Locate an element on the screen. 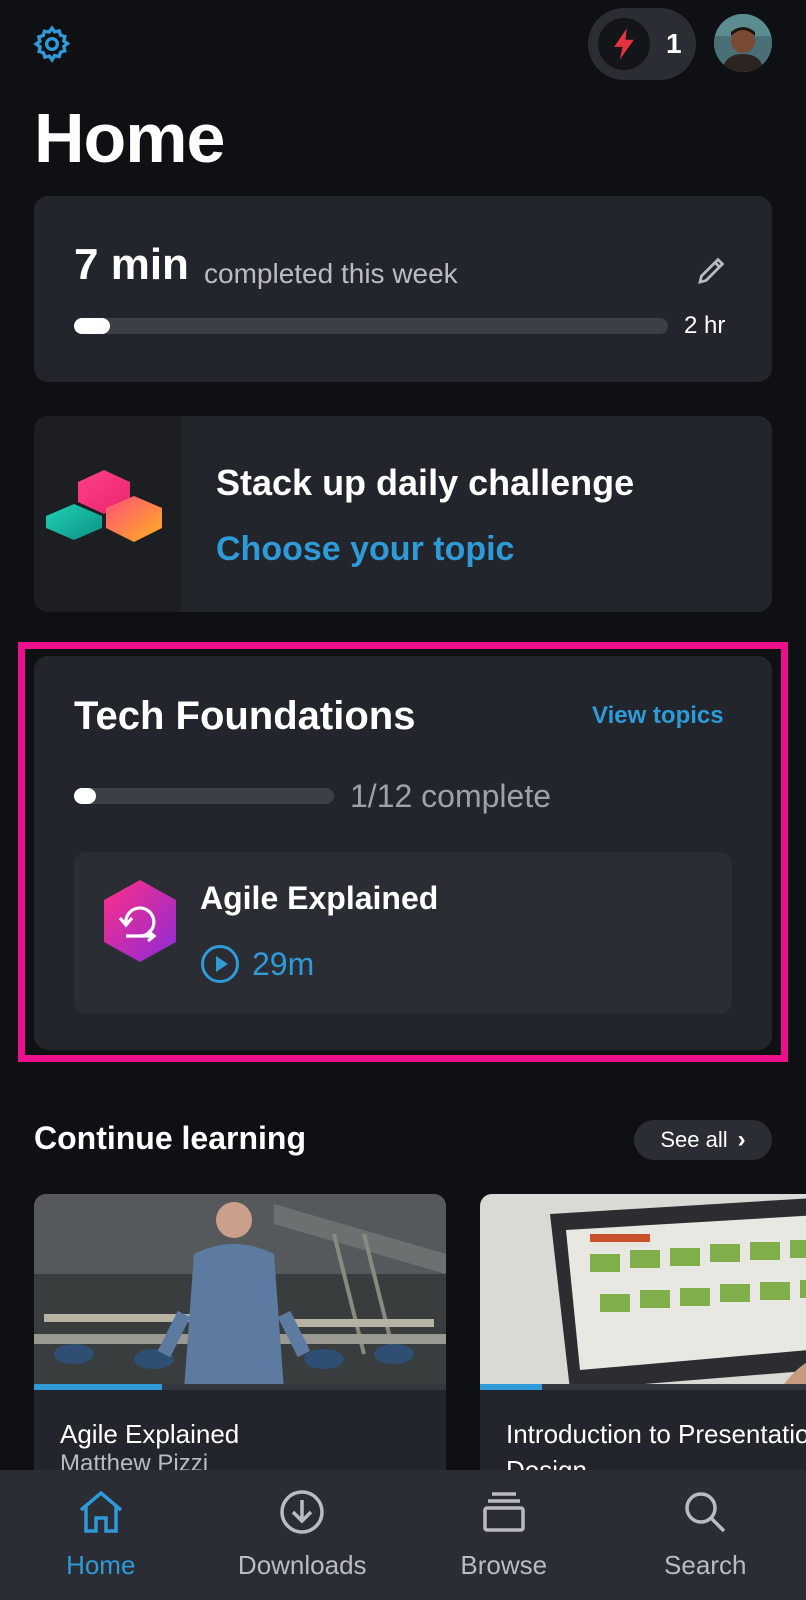  edit-goal-button is located at coordinates (714, 272).